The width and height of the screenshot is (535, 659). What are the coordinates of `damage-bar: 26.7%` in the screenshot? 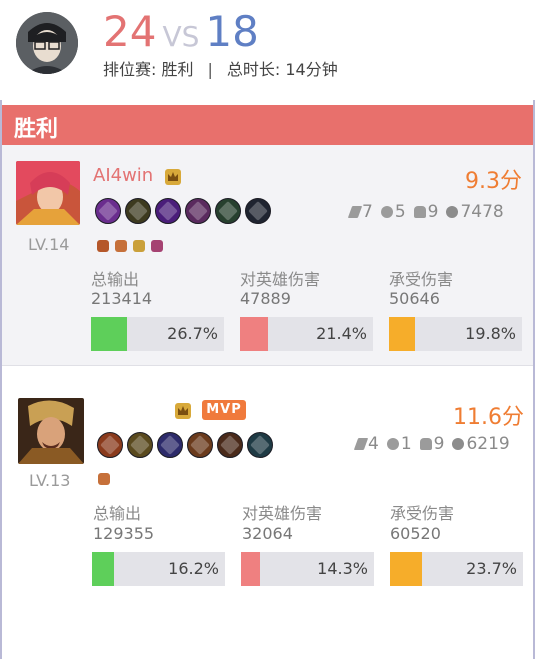 It's located at (157, 334).